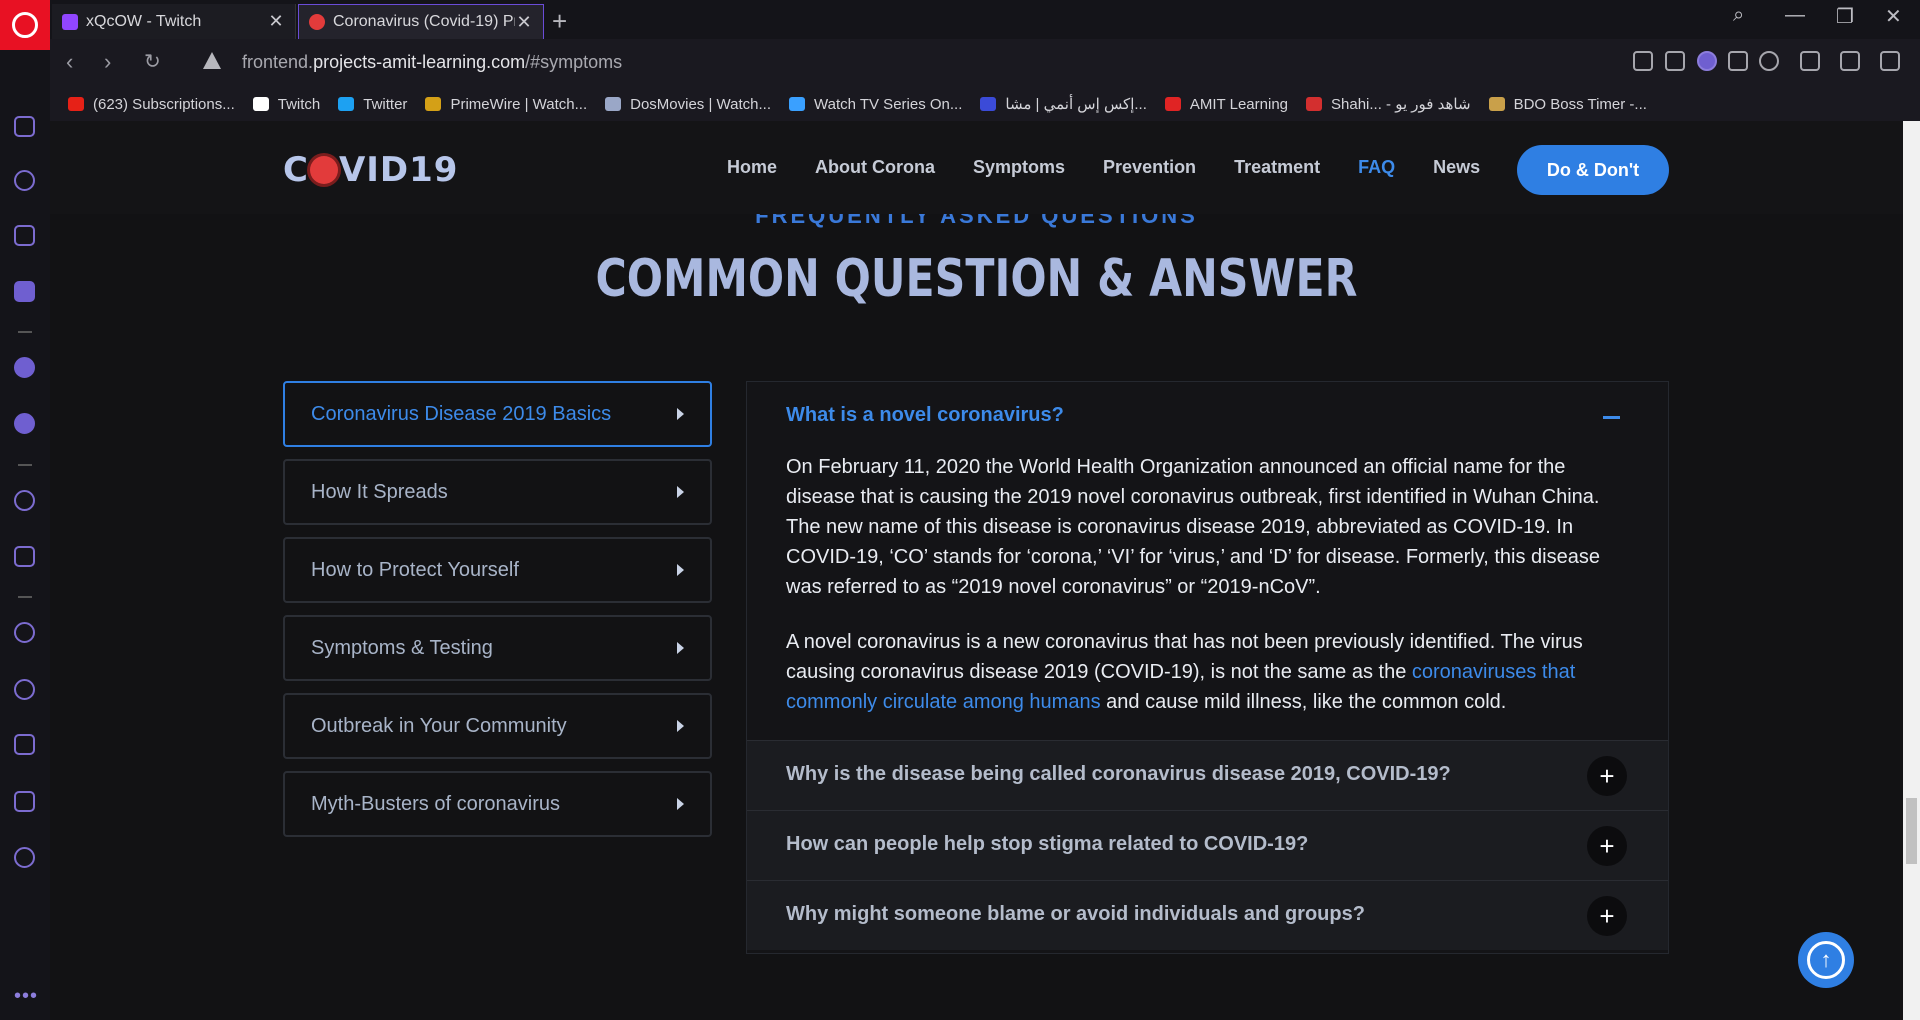  What do you see at coordinates (24, 423) in the screenshot?
I see `whatsapp-icon` at bounding box center [24, 423].